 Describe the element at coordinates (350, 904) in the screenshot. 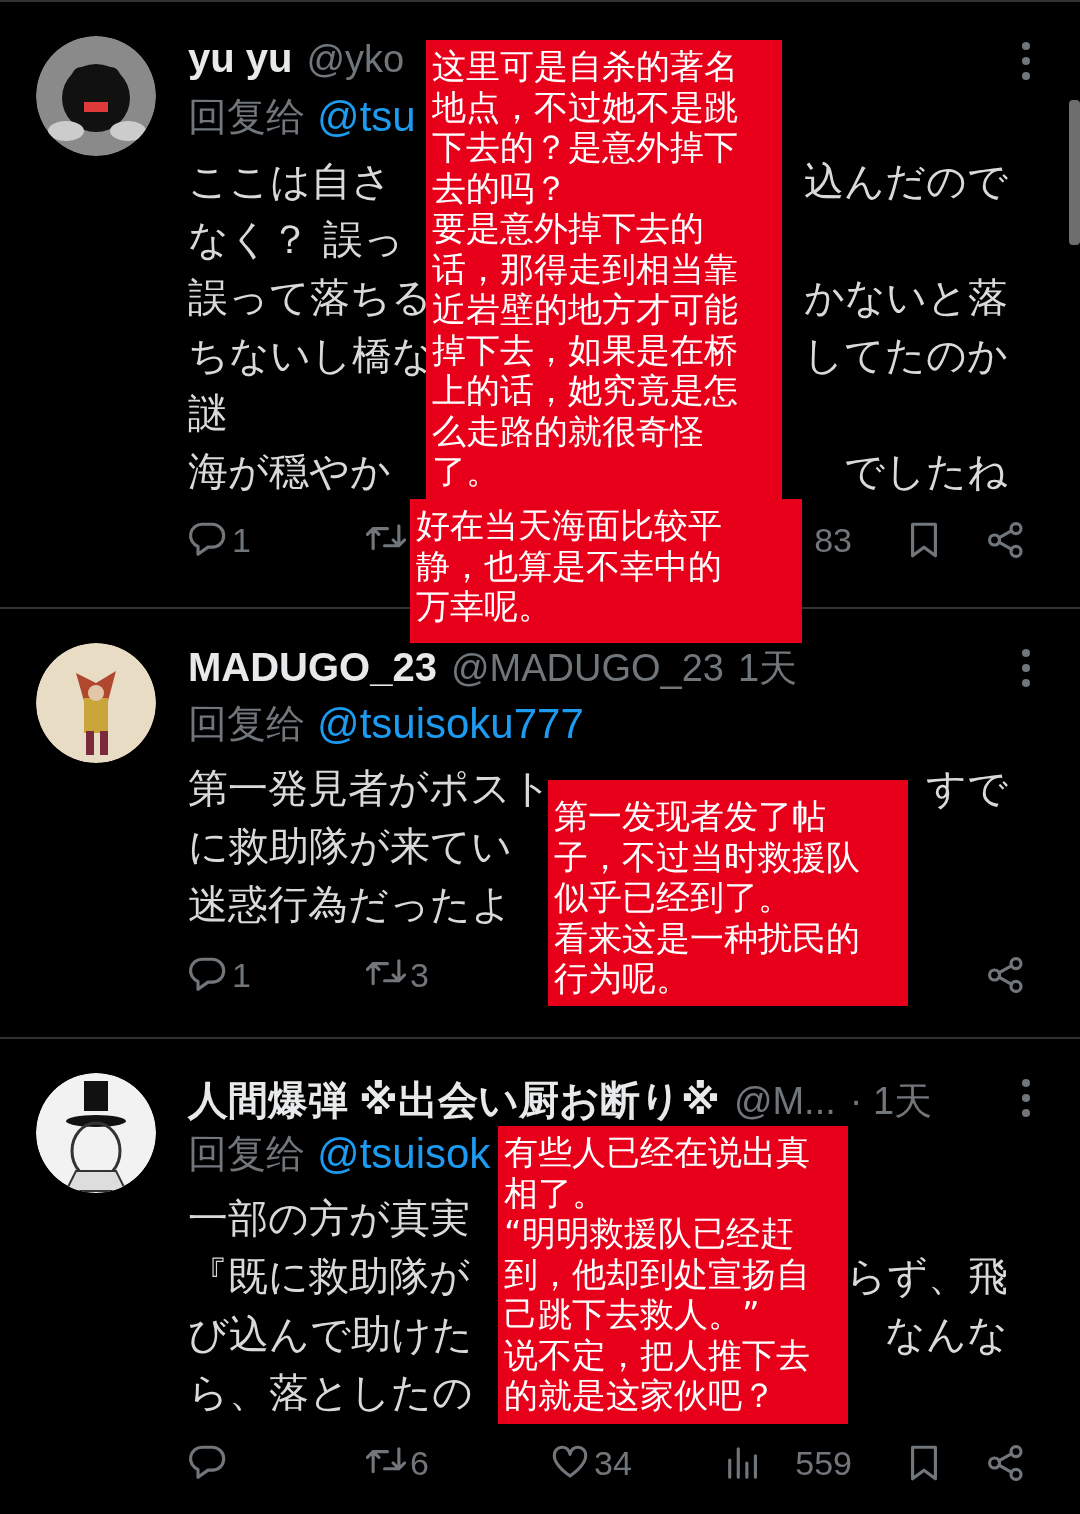

I see `post-text: 迷惑行為だったよ` at that location.